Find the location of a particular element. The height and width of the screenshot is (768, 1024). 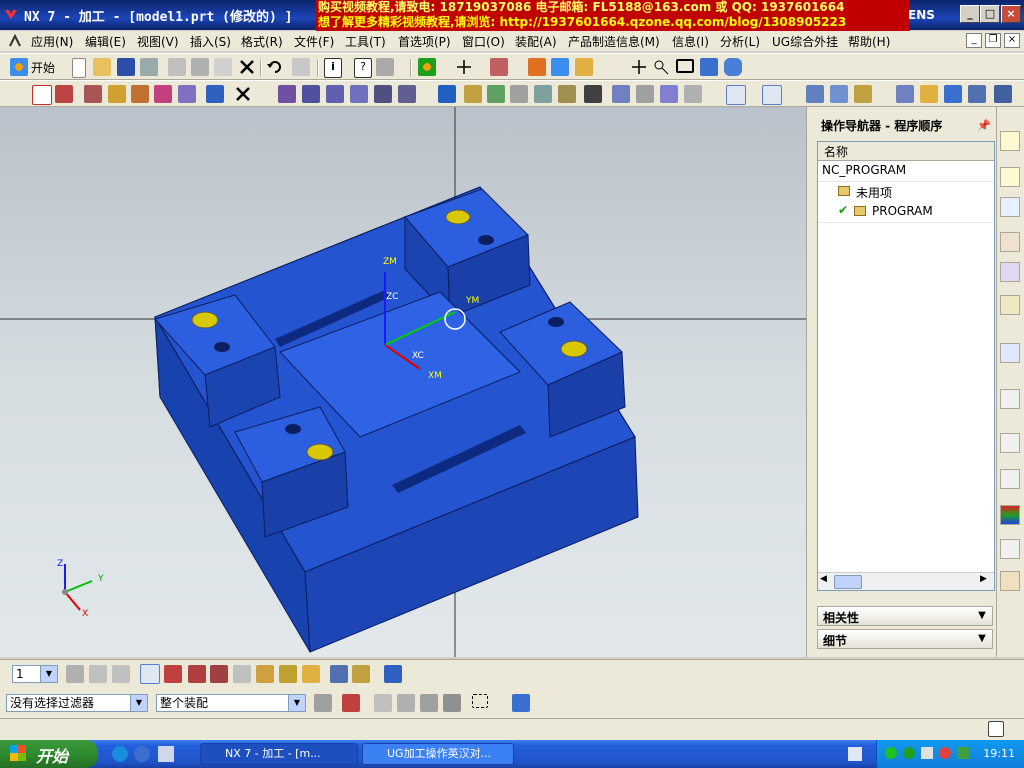

zoom-icon is located at coordinates (839, 94).